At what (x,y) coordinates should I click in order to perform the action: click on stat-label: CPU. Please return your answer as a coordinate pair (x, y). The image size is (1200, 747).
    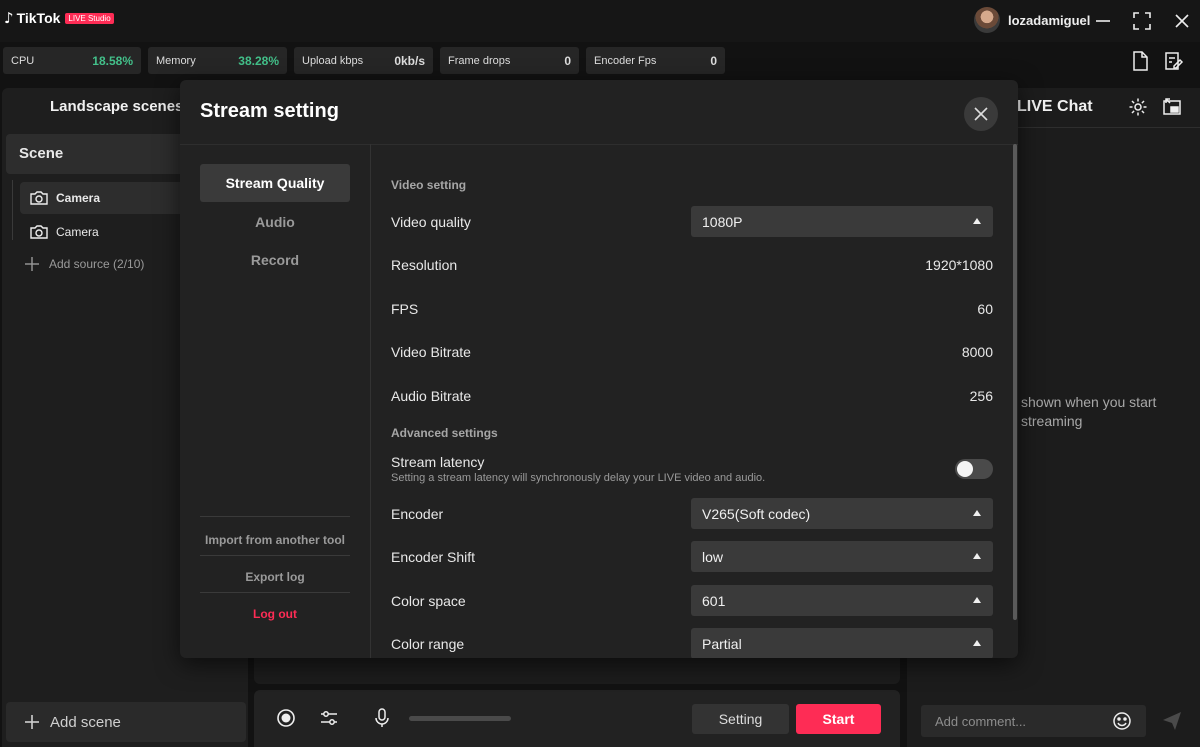
    Looking at the image, I should click on (23, 60).